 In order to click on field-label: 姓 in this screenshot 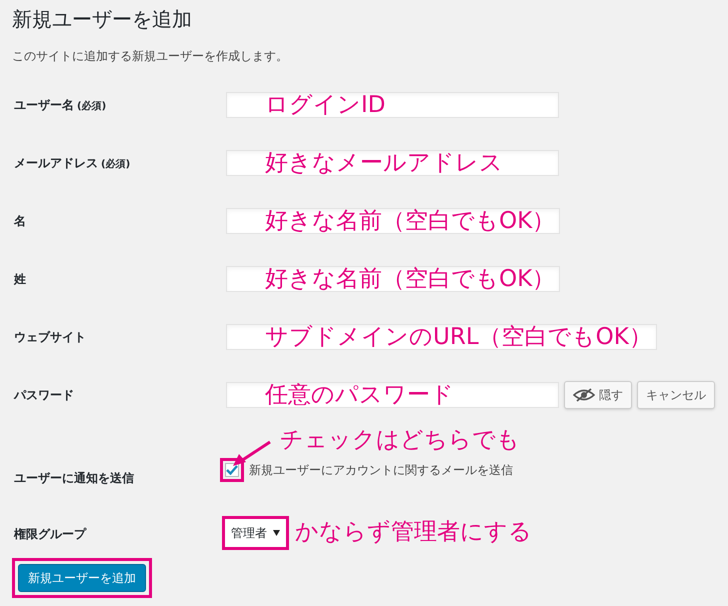, I will do `click(20, 279)`.